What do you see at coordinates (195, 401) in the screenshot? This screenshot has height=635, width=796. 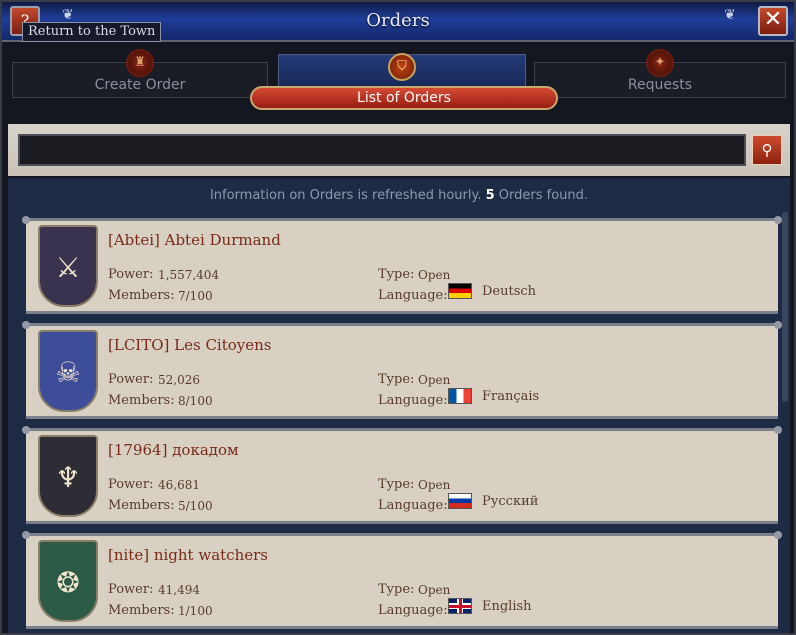 I see `members-value: 8/100` at bounding box center [195, 401].